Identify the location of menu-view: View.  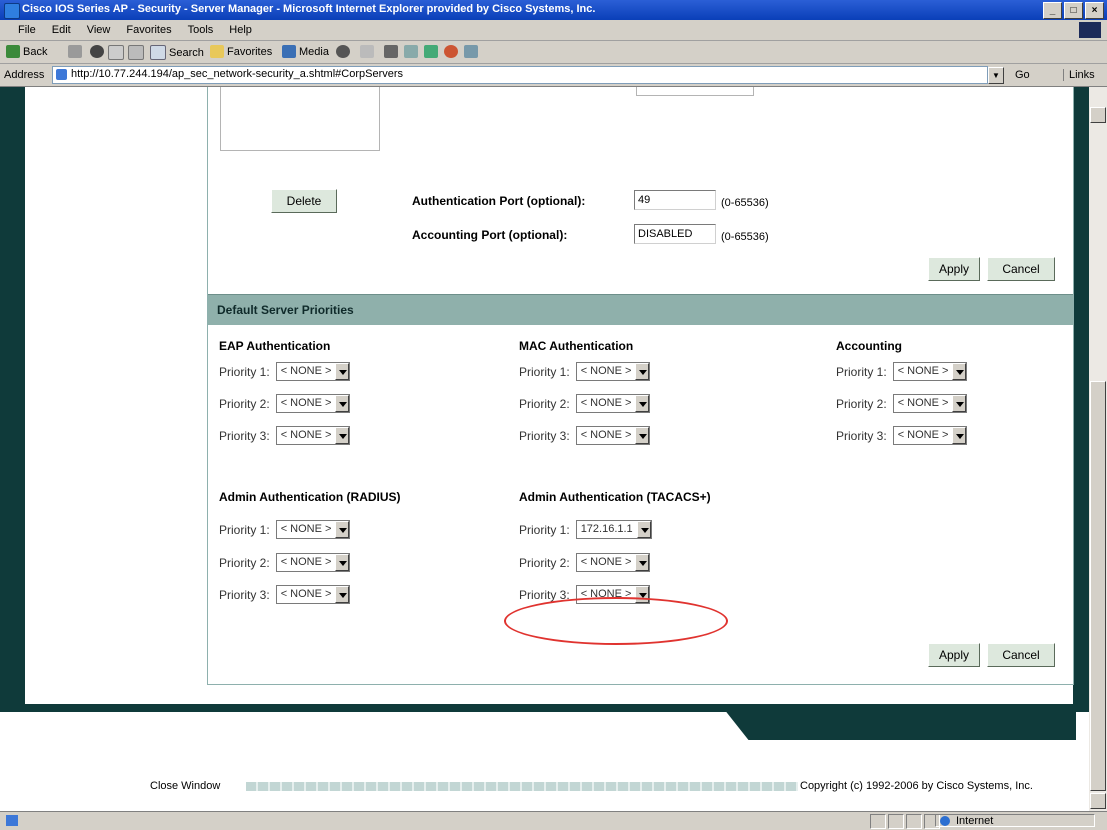
(99, 30).